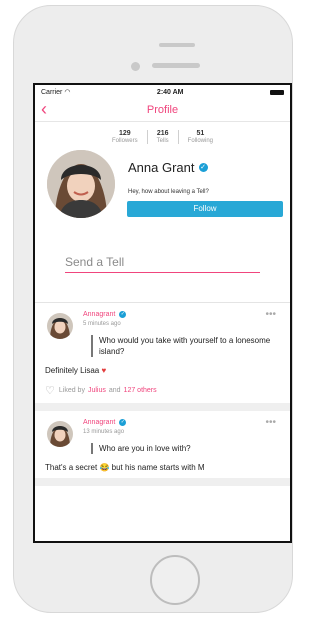  What do you see at coordinates (114, 390) in the screenshot?
I see `likes-mid: and` at bounding box center [114, 390].